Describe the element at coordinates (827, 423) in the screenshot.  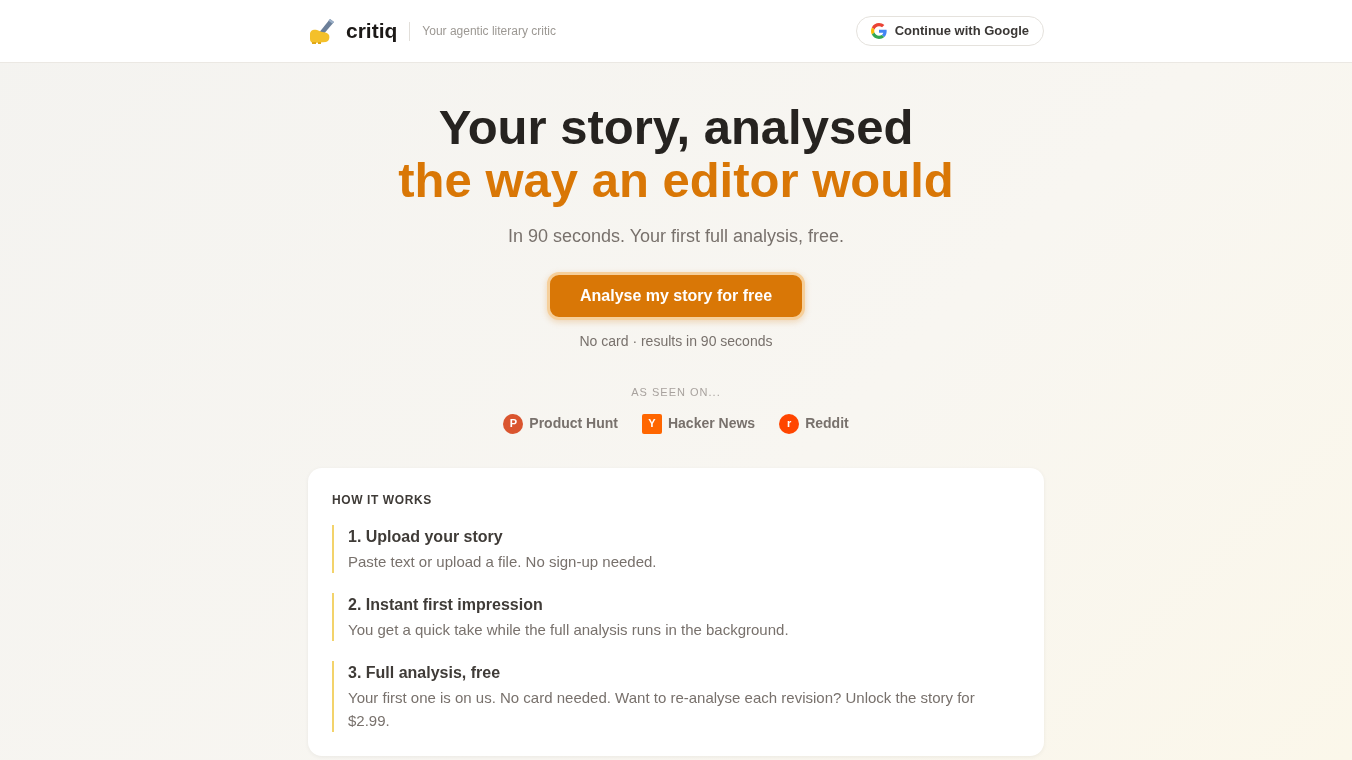
I see `site-name: Reddit` at that location.